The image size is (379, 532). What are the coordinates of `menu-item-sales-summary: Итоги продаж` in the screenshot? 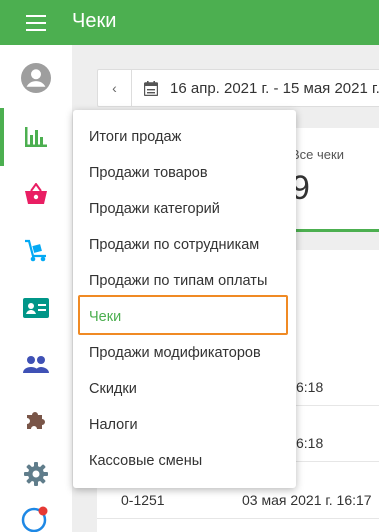 It's located at (184, 137).